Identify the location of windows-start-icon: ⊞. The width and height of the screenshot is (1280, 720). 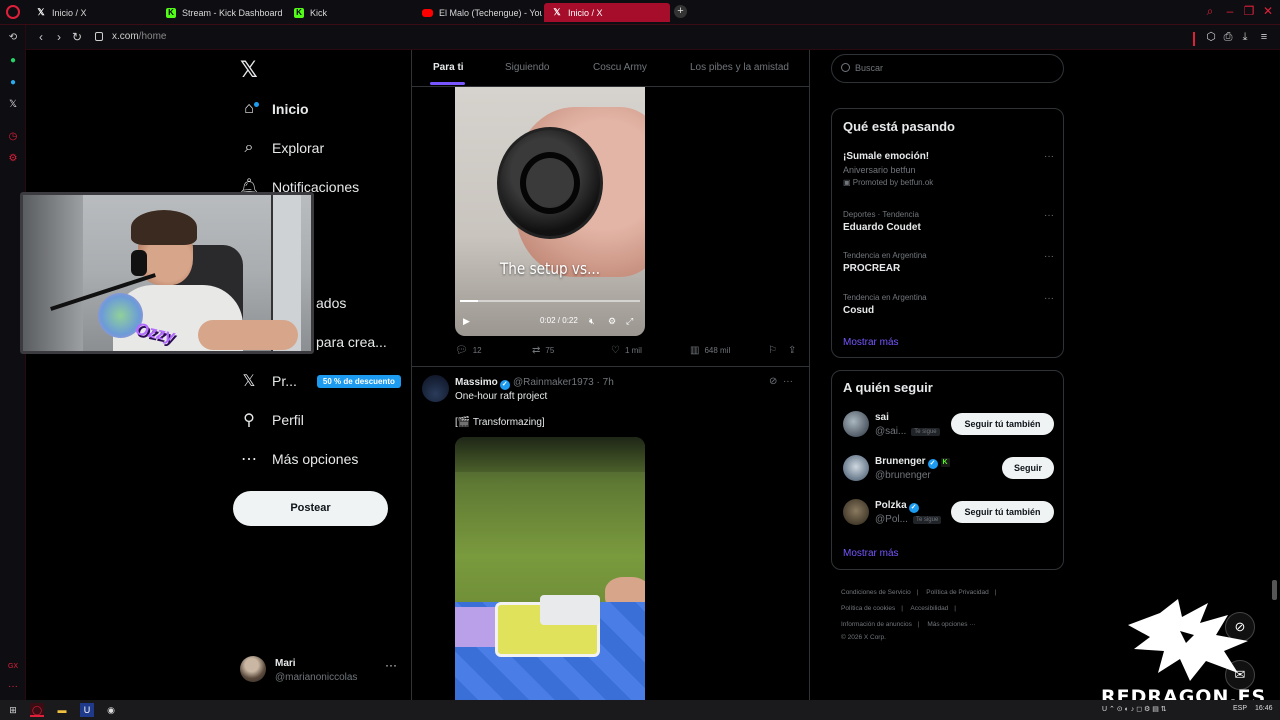
(13, 710).